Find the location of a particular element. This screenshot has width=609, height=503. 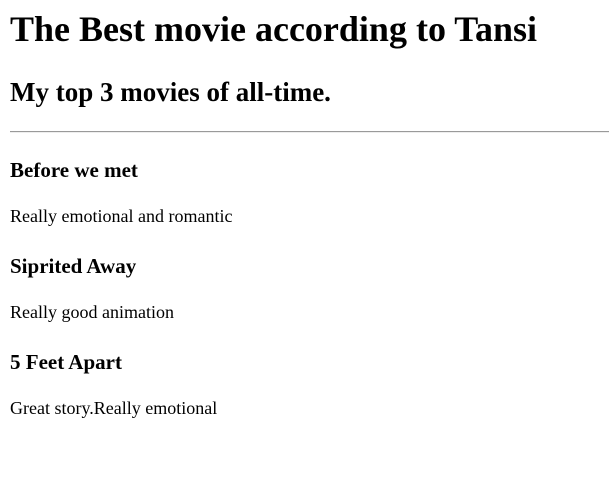

movie-description: Really good animation is located at coordinates (92, 312).